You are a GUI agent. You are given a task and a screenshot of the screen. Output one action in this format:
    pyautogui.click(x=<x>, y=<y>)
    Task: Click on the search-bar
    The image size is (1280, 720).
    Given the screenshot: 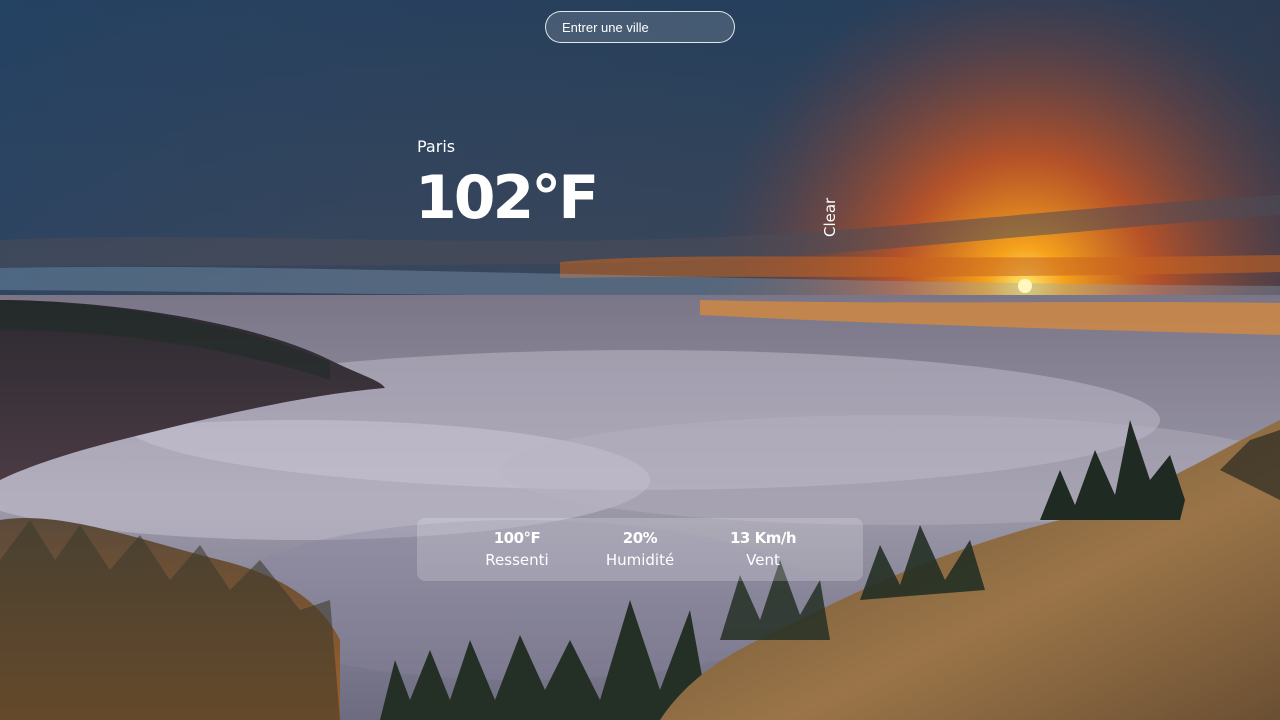 What is the action you would take?
    pyautogui.click(x=640, y=27)
    